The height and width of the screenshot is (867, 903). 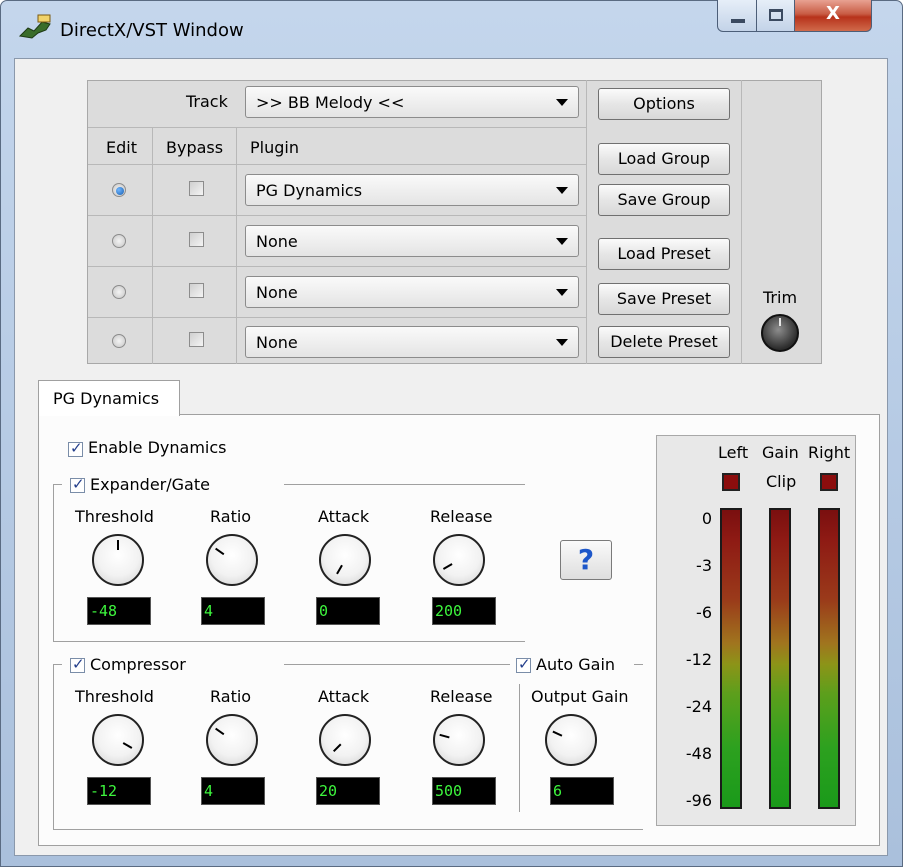 What do you see at coordinates (780, 297) in the screenshot?
I see `trim-label: Trim` at bounding box center [780, 297].